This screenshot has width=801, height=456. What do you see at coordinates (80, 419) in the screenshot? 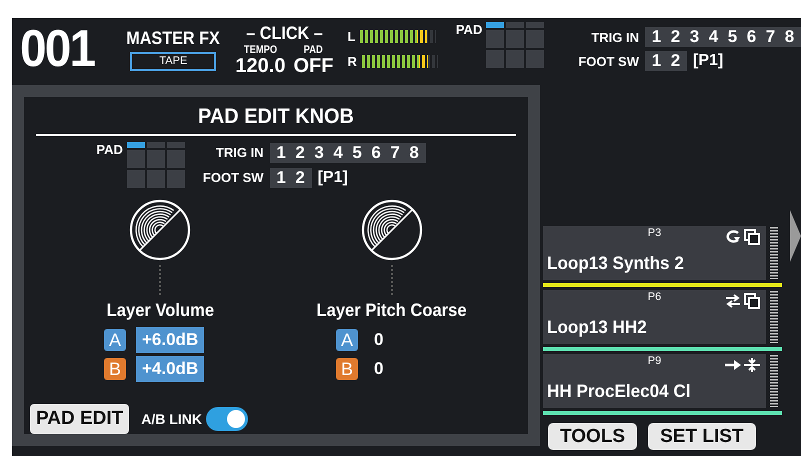
I see `pad-edit-button: PAD EDIT` at bounding box center [80, 419].